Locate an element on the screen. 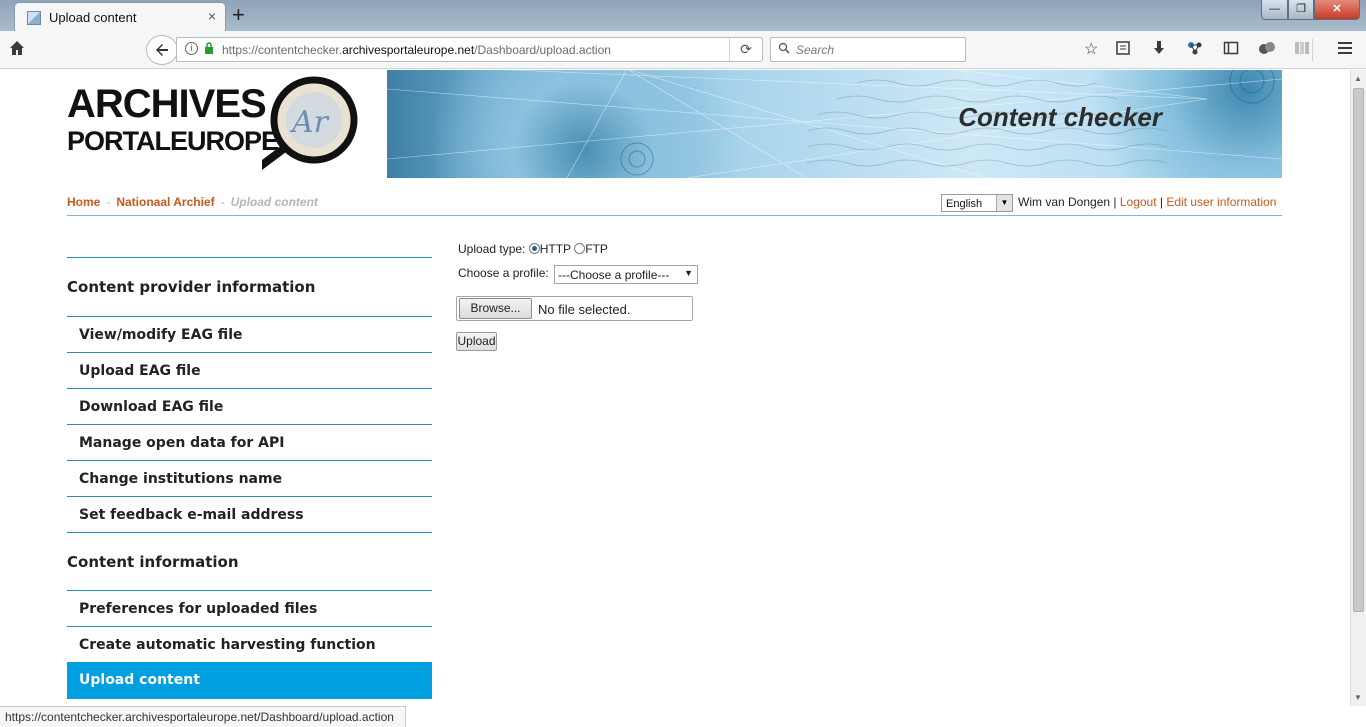 This screenshot has width=1366, height=727. extension-icon is located at coordinates (1195, 51).